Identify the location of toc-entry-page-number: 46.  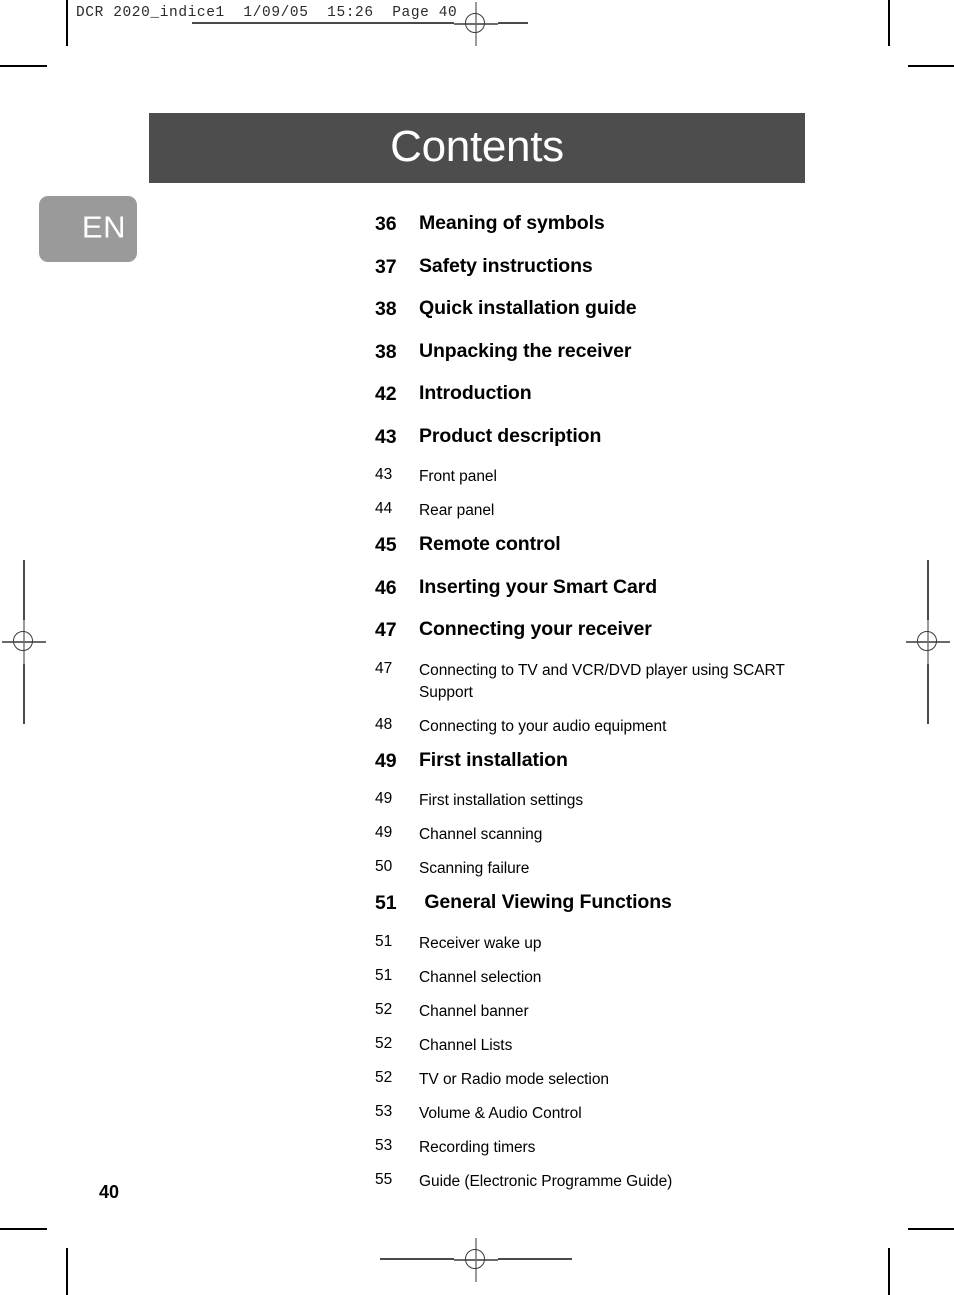
(386, 587).